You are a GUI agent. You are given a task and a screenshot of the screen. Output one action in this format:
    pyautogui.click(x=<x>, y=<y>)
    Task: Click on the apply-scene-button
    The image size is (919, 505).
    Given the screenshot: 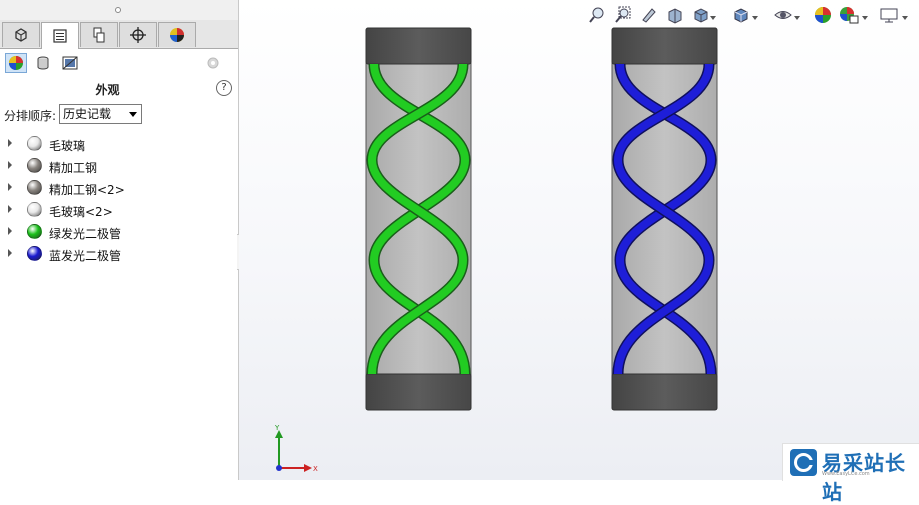 What is the action you would take?
    pyautogui.click(x=849, y=15)
    